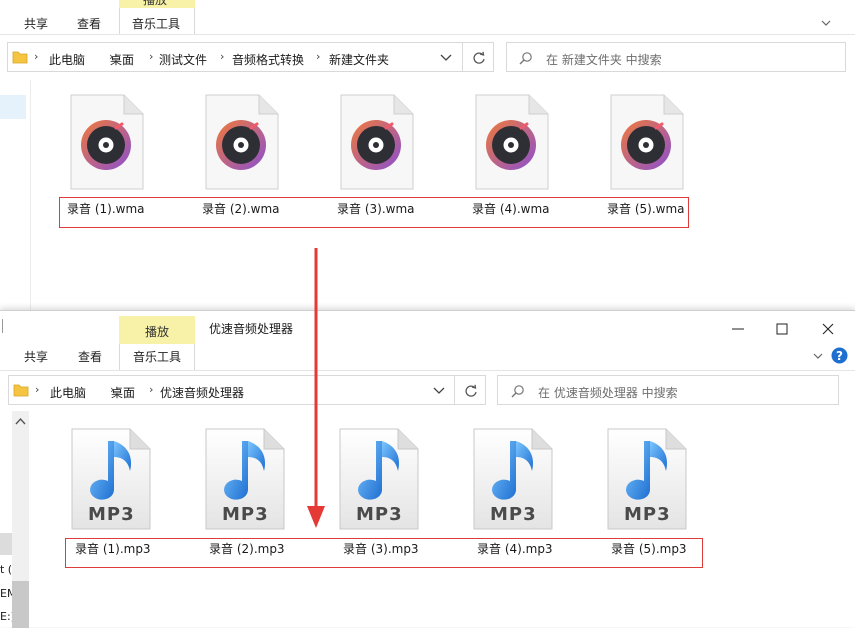 The image size is (855, 628). I want to click on close-icon, so click(828, 329).